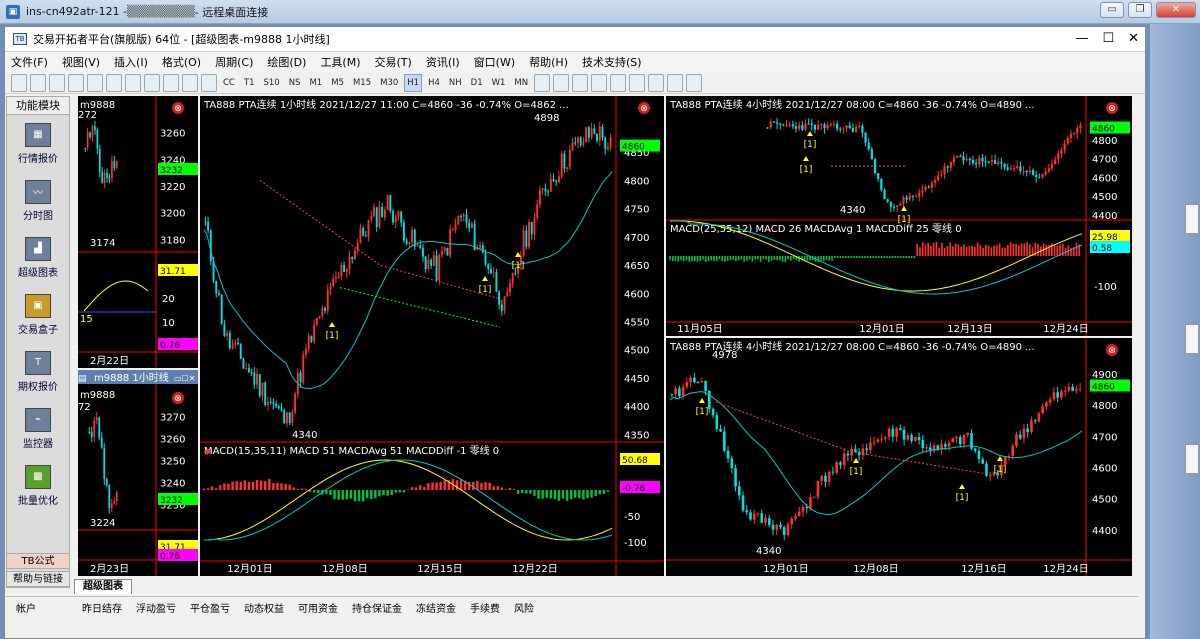  I want to click on layout-icon, so click(599, 82).